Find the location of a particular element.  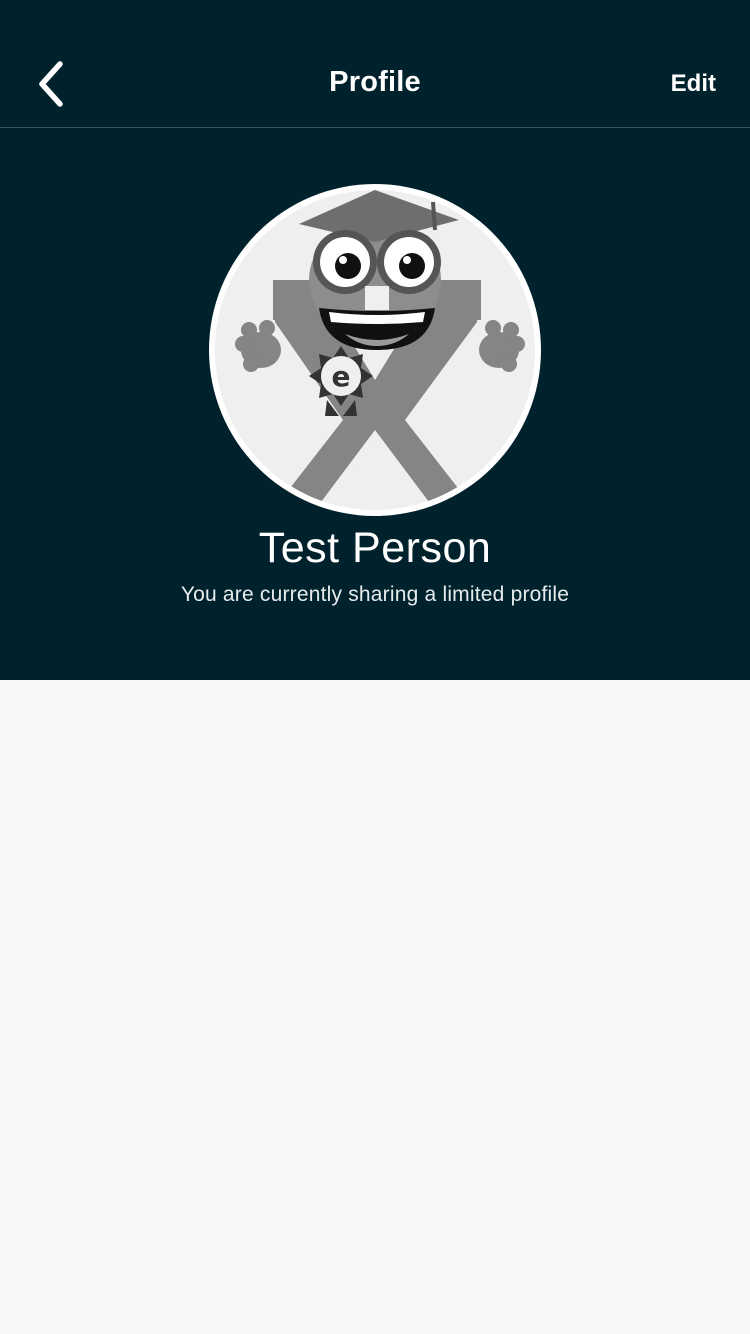

mascot-avatar-icon: e is located at coordinates (375, 350).